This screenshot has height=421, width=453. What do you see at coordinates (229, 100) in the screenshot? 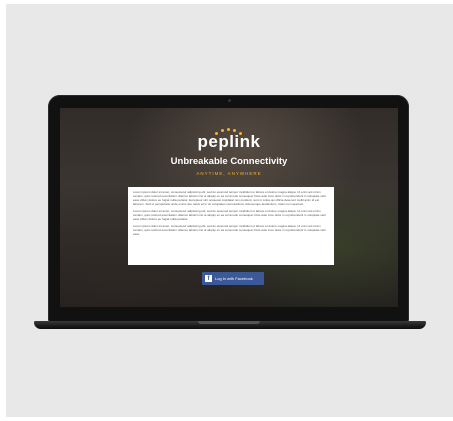
I see `webcam` at bounding box center [229, 100].